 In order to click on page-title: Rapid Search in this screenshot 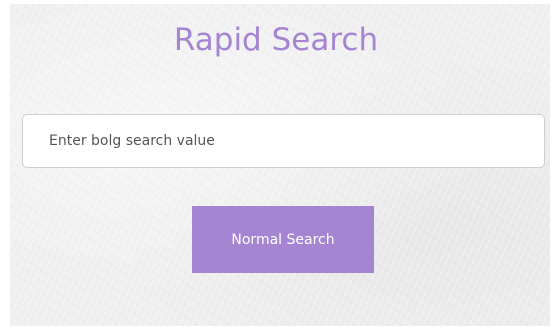, I will do `click(276, 40)`.